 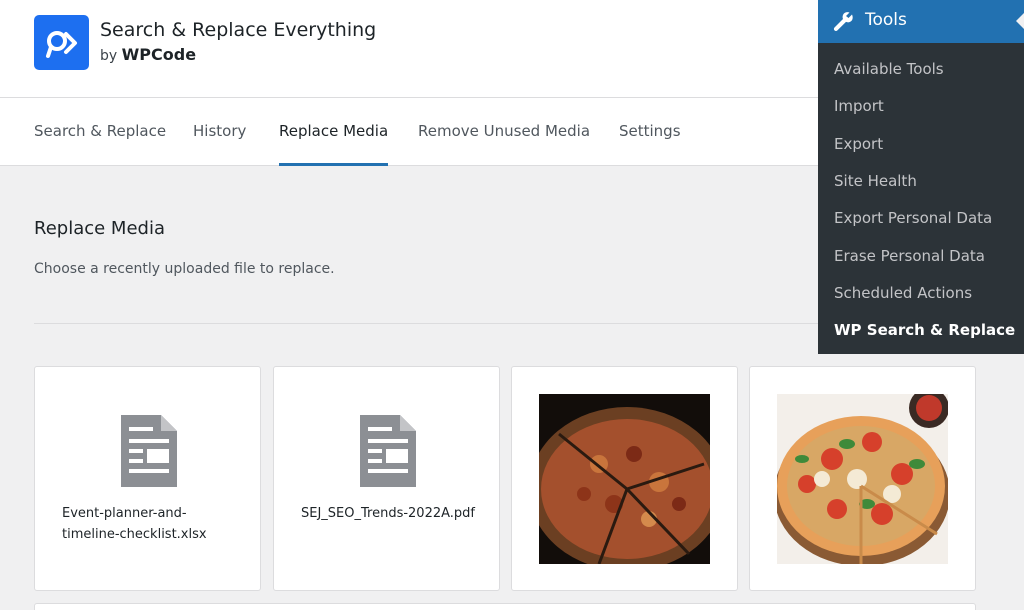 I want to click on tab-replace-media: Replace Media, so click(x=334, y=132).